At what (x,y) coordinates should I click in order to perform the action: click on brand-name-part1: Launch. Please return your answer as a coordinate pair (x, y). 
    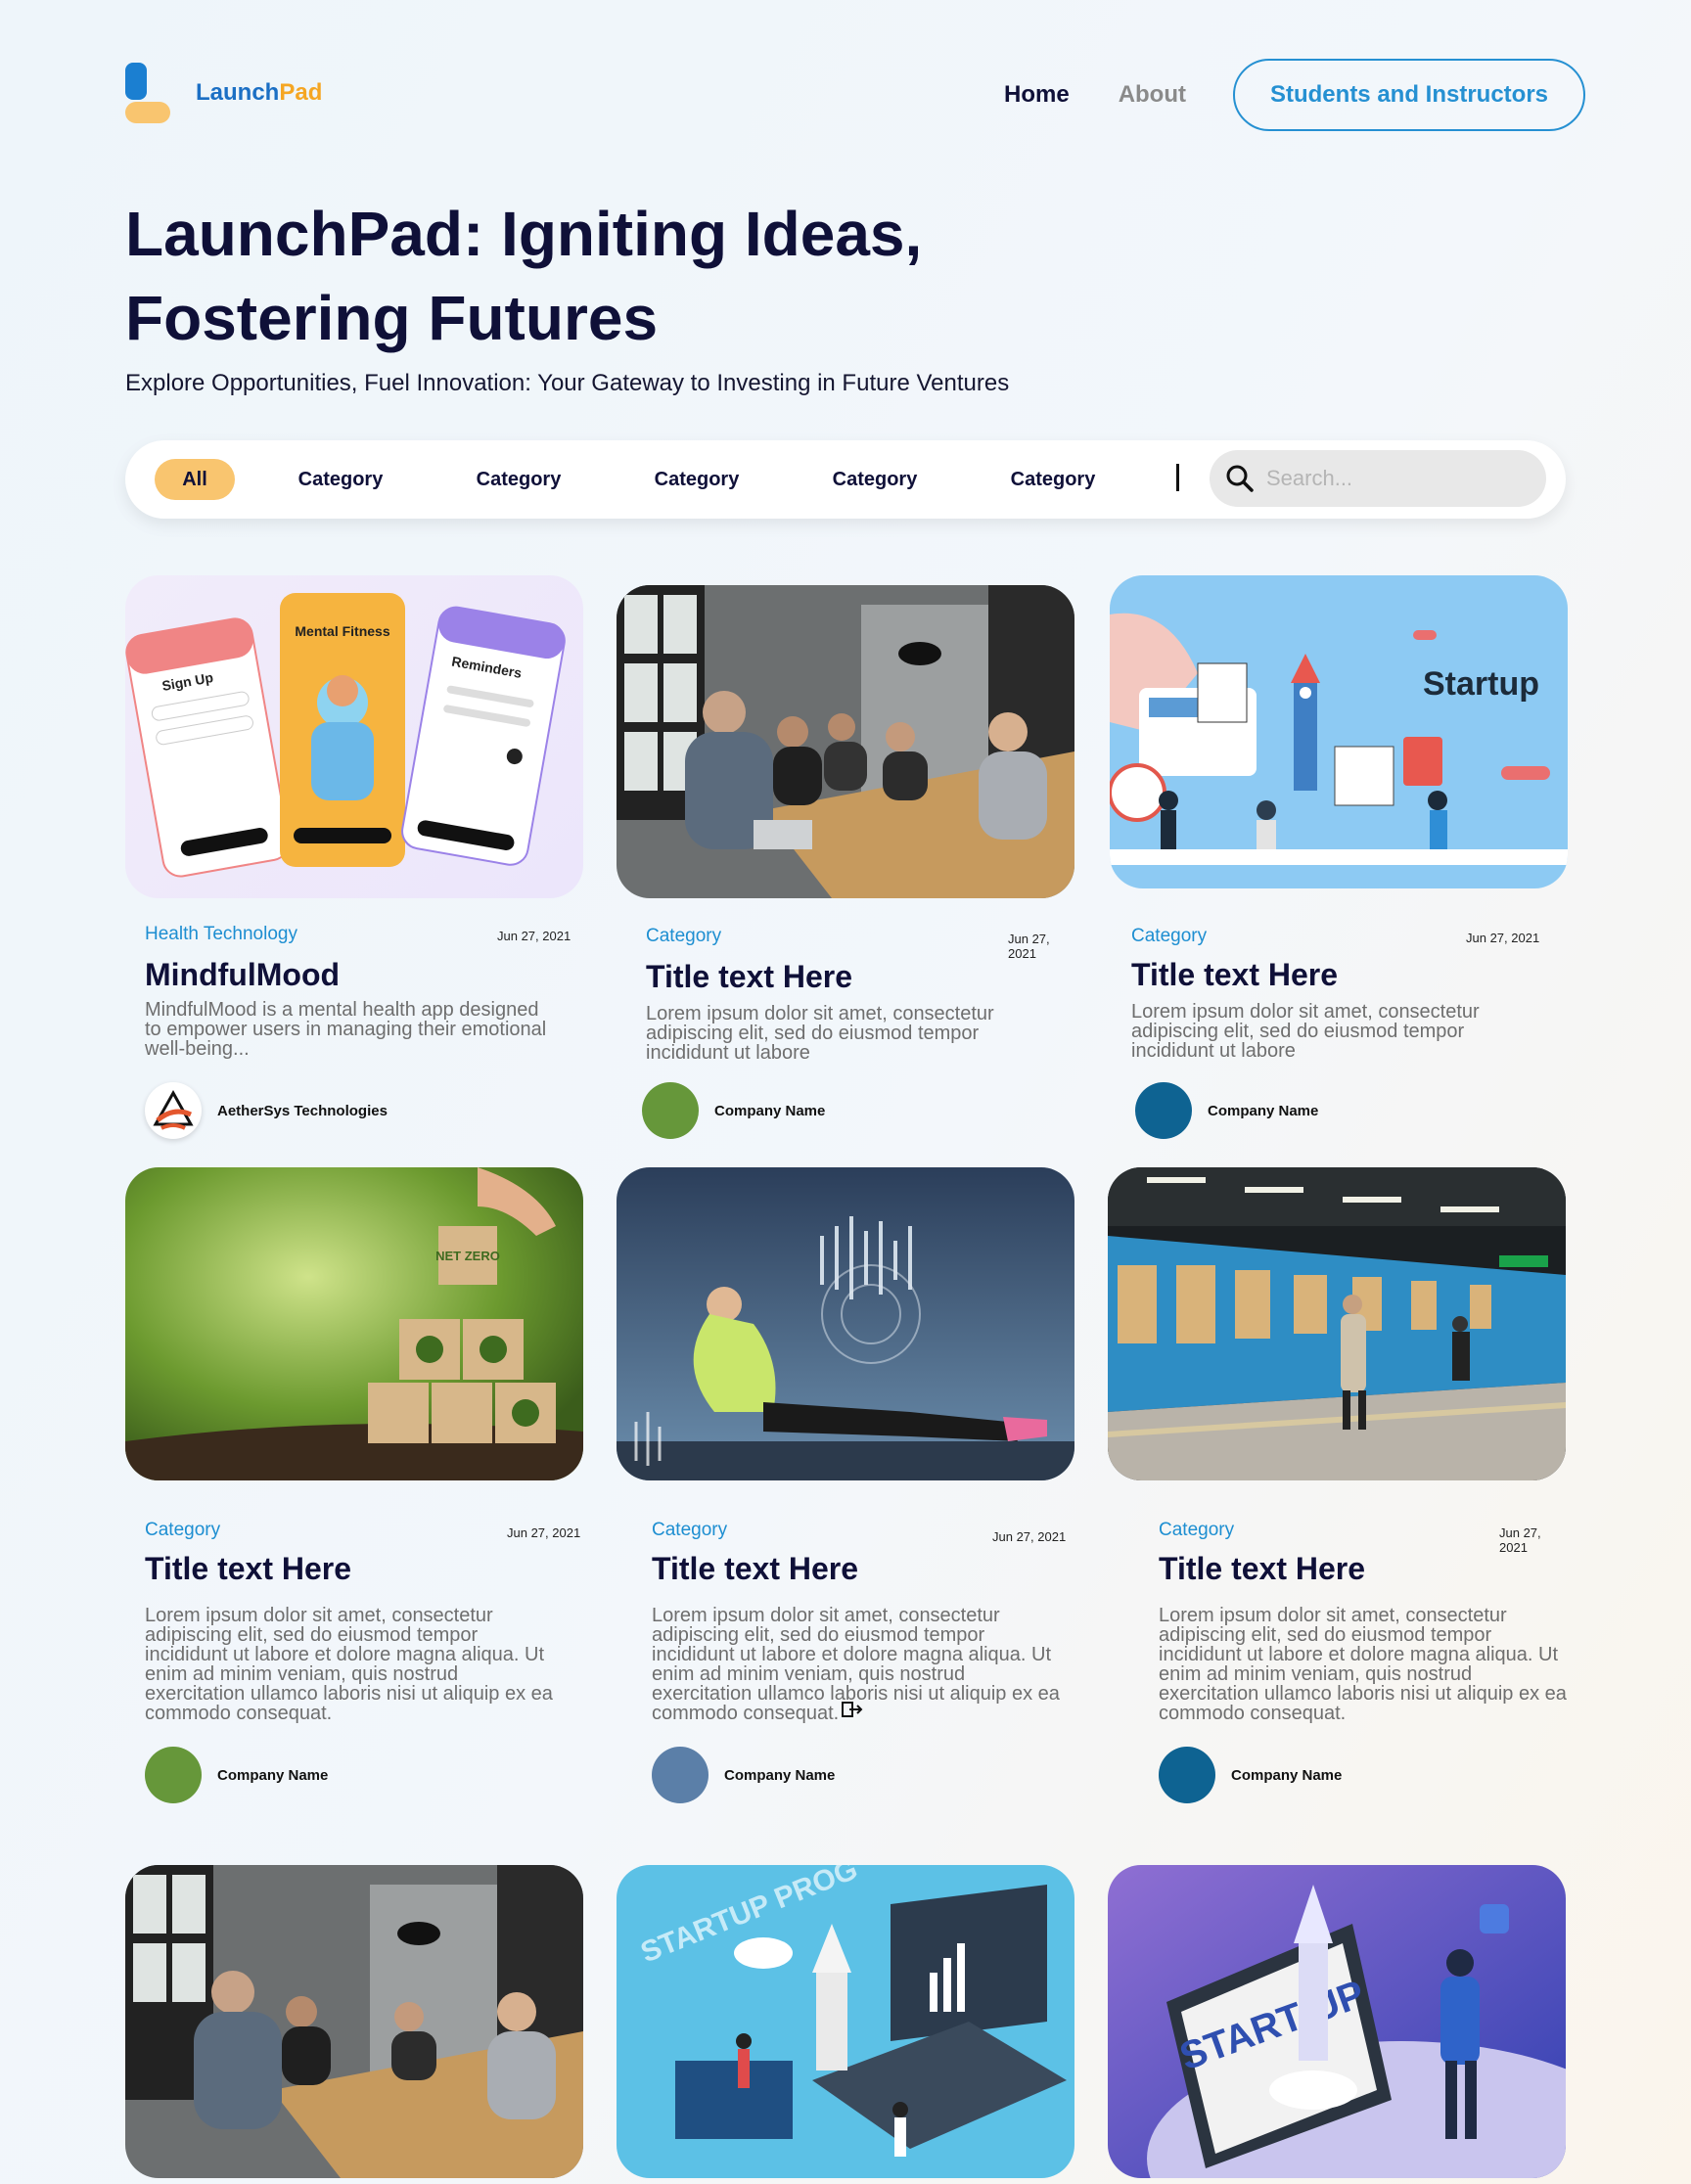
    Looking at the image, I should click on (238, 92).